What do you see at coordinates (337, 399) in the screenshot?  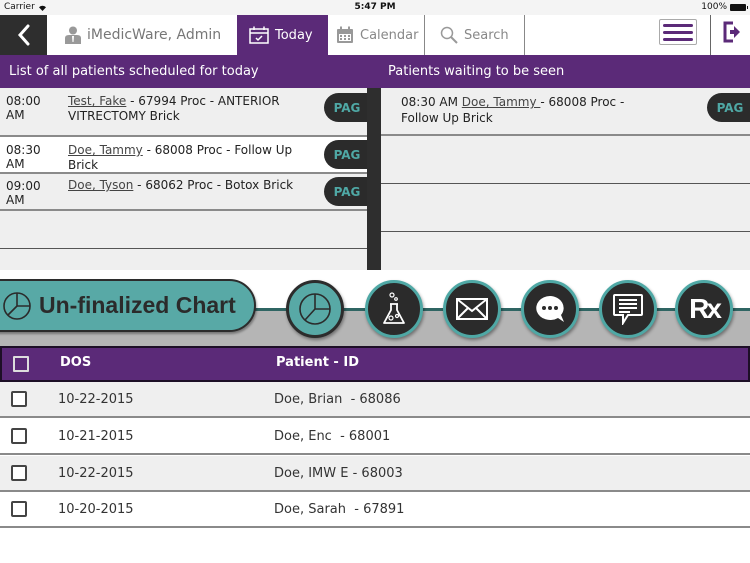 I see `patient-cell: Doe, Brian - 68086` at bounding box center [337, 399].